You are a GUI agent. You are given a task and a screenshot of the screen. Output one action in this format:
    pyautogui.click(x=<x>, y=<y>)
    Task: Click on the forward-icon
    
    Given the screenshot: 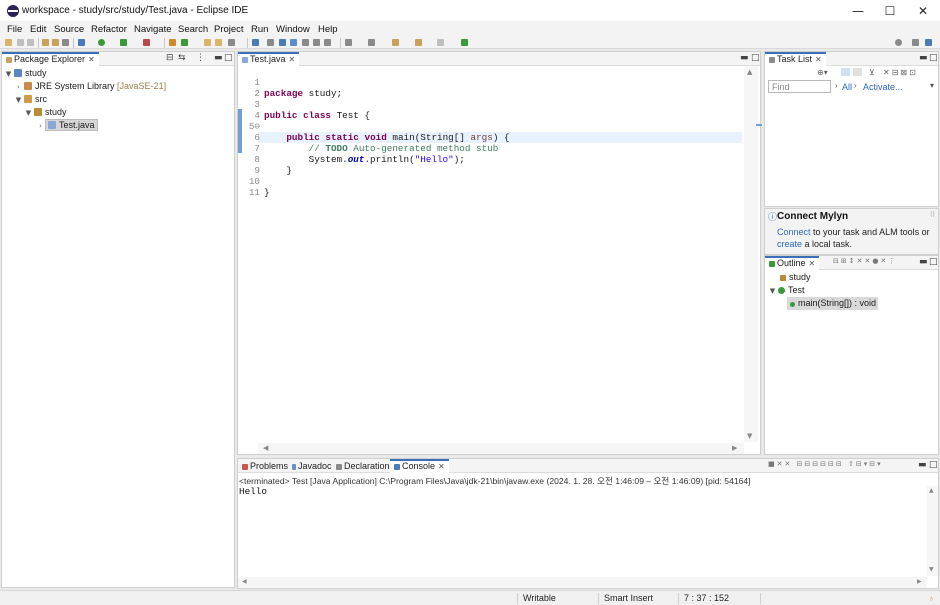 What is the action you would take?
    pyautogui.click(x=440, y=42)
    